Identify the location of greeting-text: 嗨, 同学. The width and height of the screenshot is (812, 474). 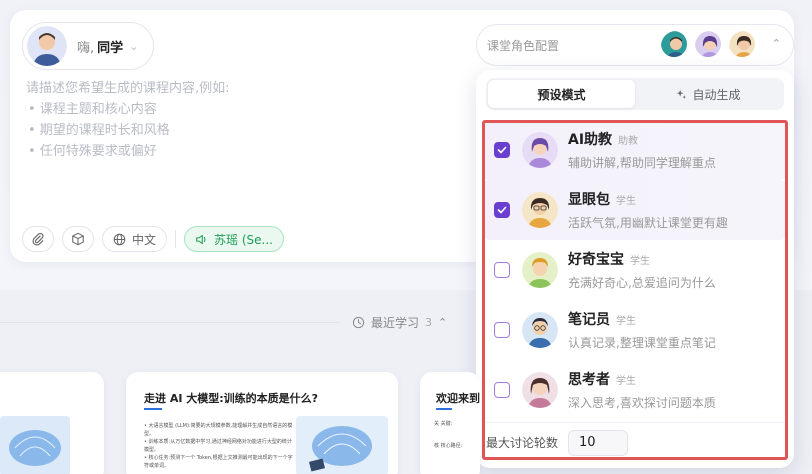
(100, 48).